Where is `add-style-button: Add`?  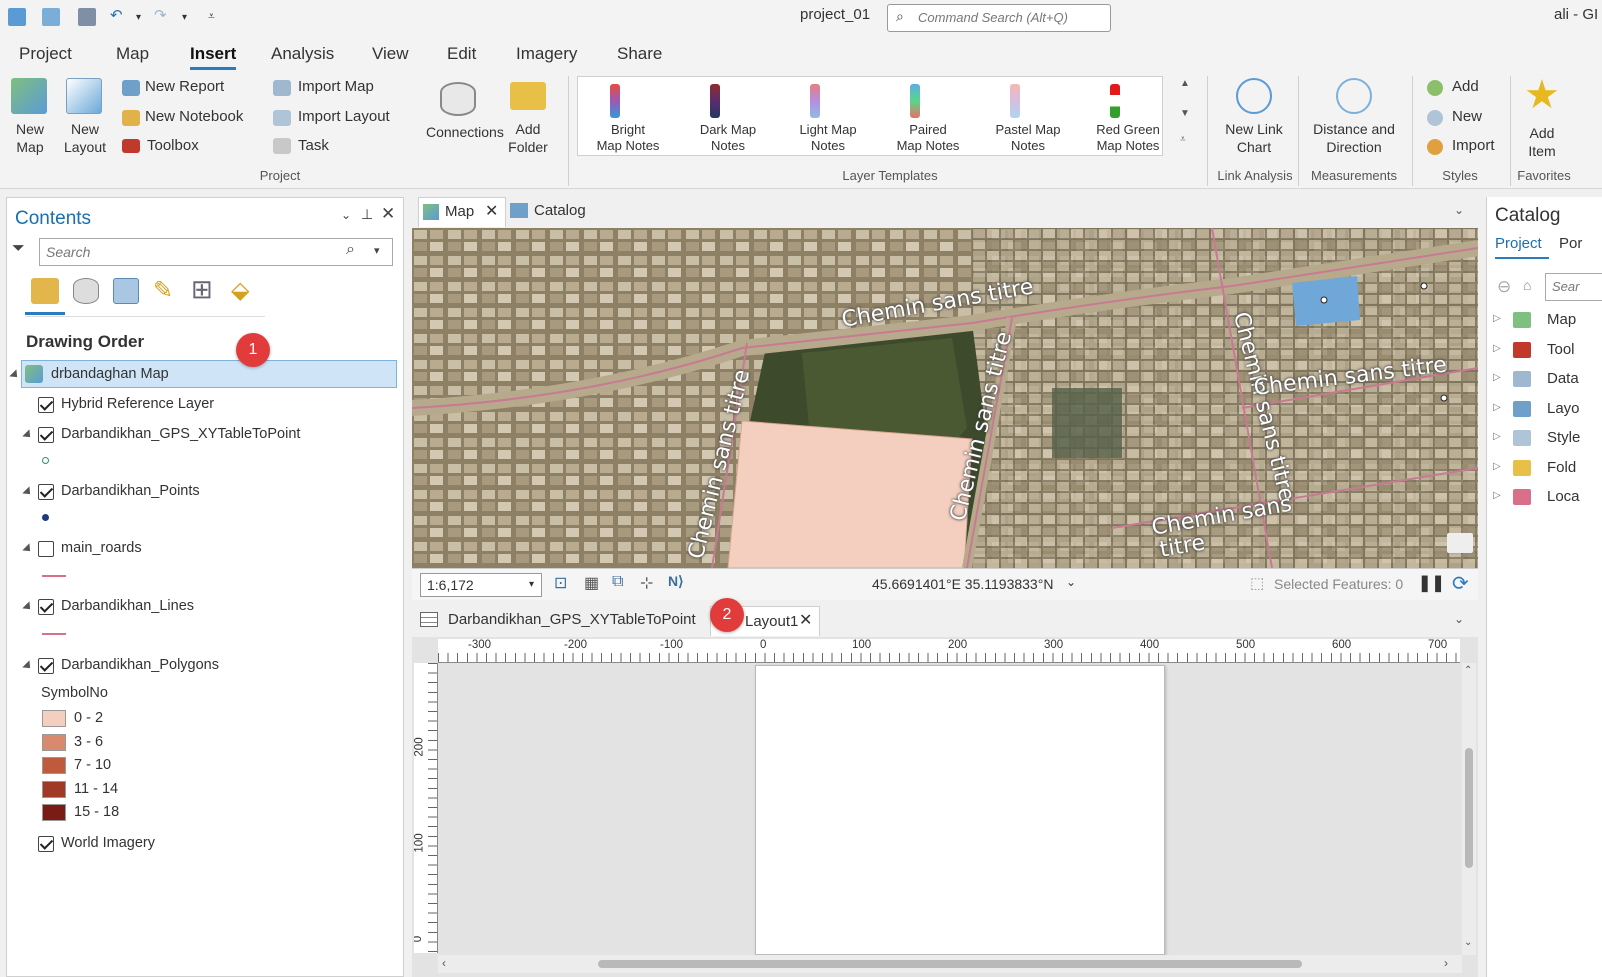
add-style-button: Add is located at coordinates (1465, 86).